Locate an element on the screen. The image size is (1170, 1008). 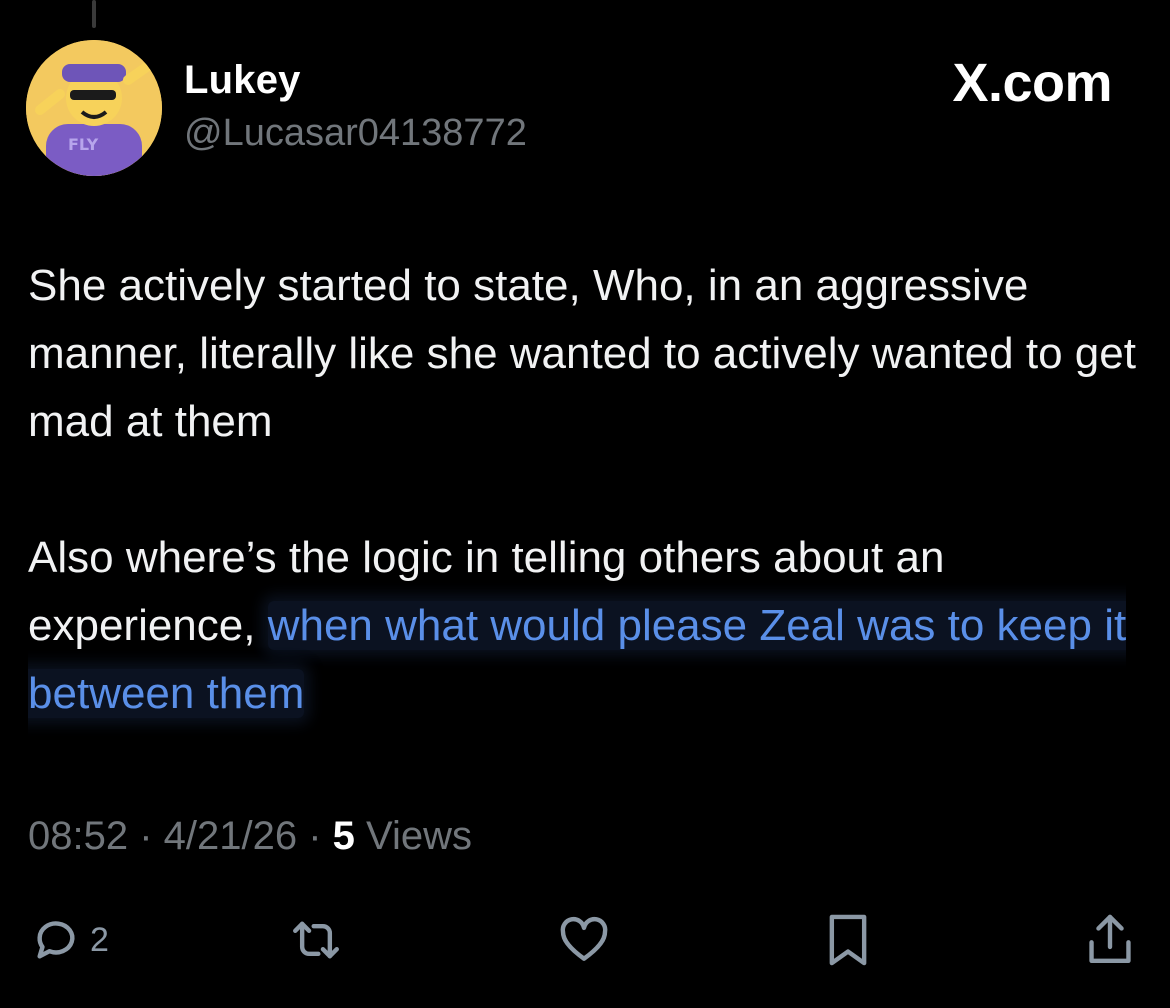
heart-icon is located at coordinates (584, 938).